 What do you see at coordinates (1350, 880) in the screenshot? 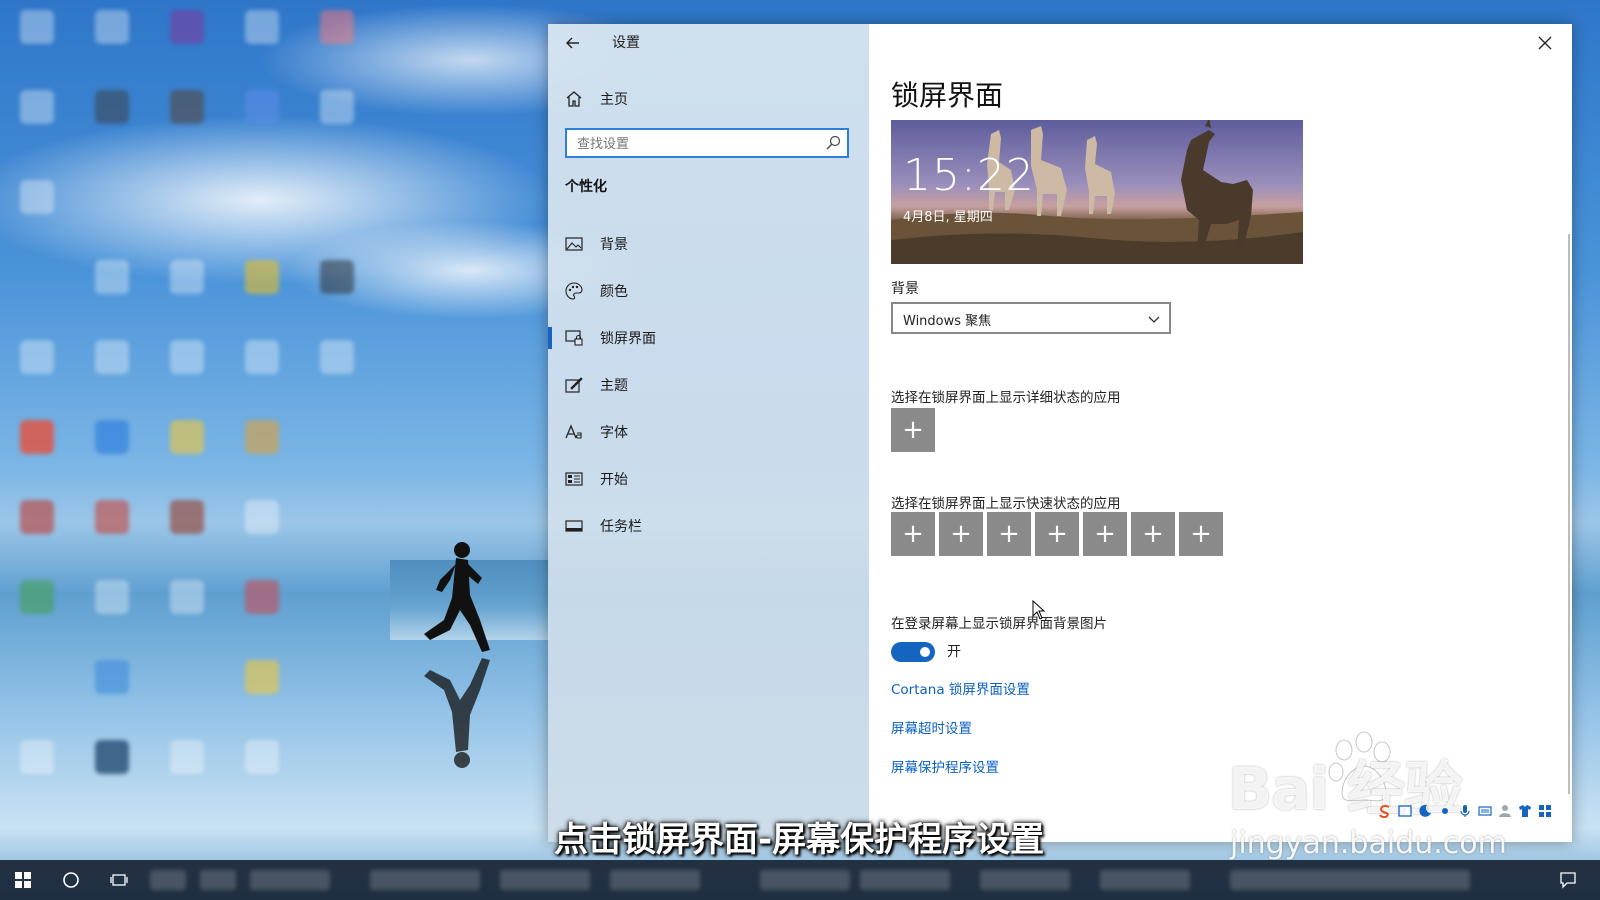
I see `system-tray` at bounding box center [1350, 880].